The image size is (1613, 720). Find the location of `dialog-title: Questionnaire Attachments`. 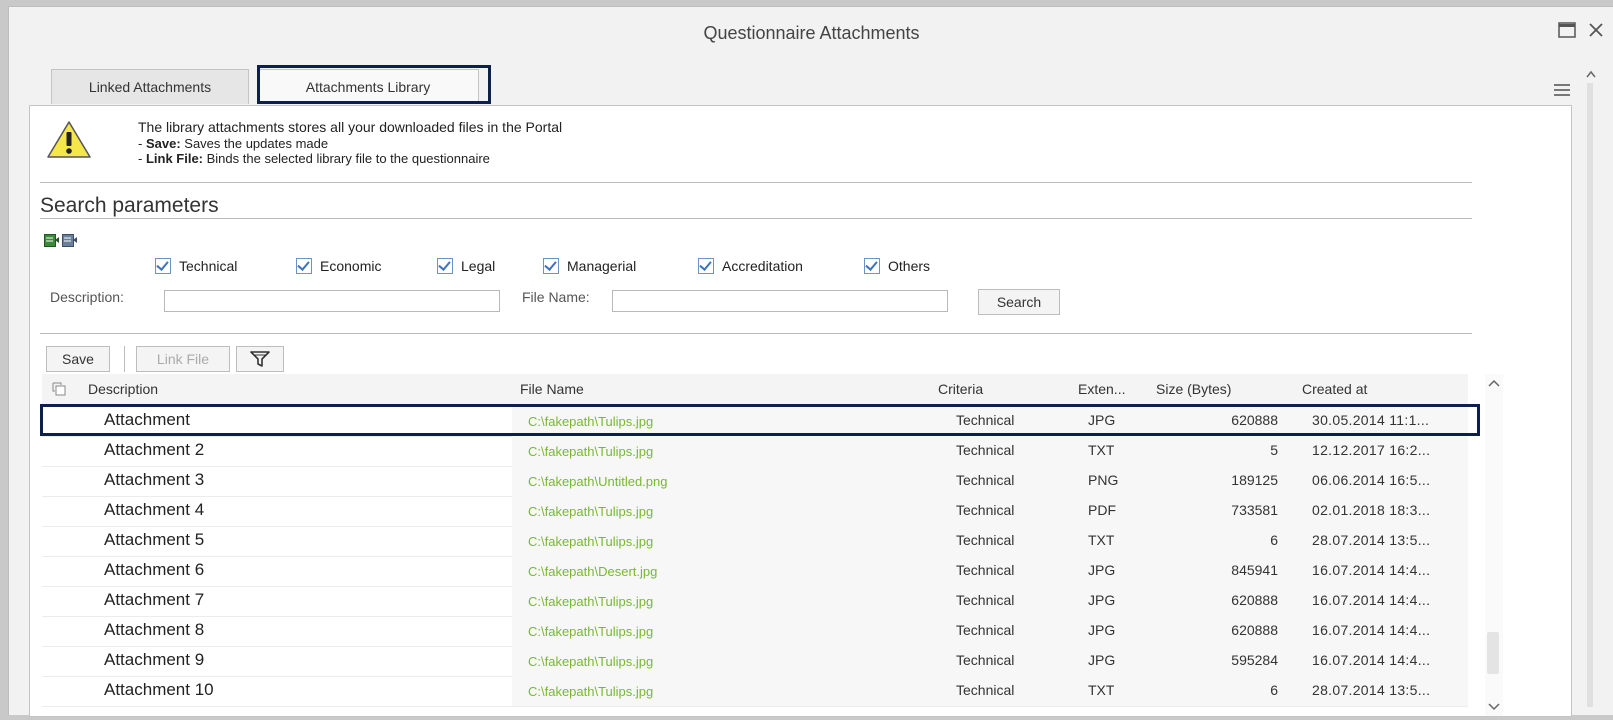

dialog-title: Questionnaire Attachments is located at coordinates (811, 33).